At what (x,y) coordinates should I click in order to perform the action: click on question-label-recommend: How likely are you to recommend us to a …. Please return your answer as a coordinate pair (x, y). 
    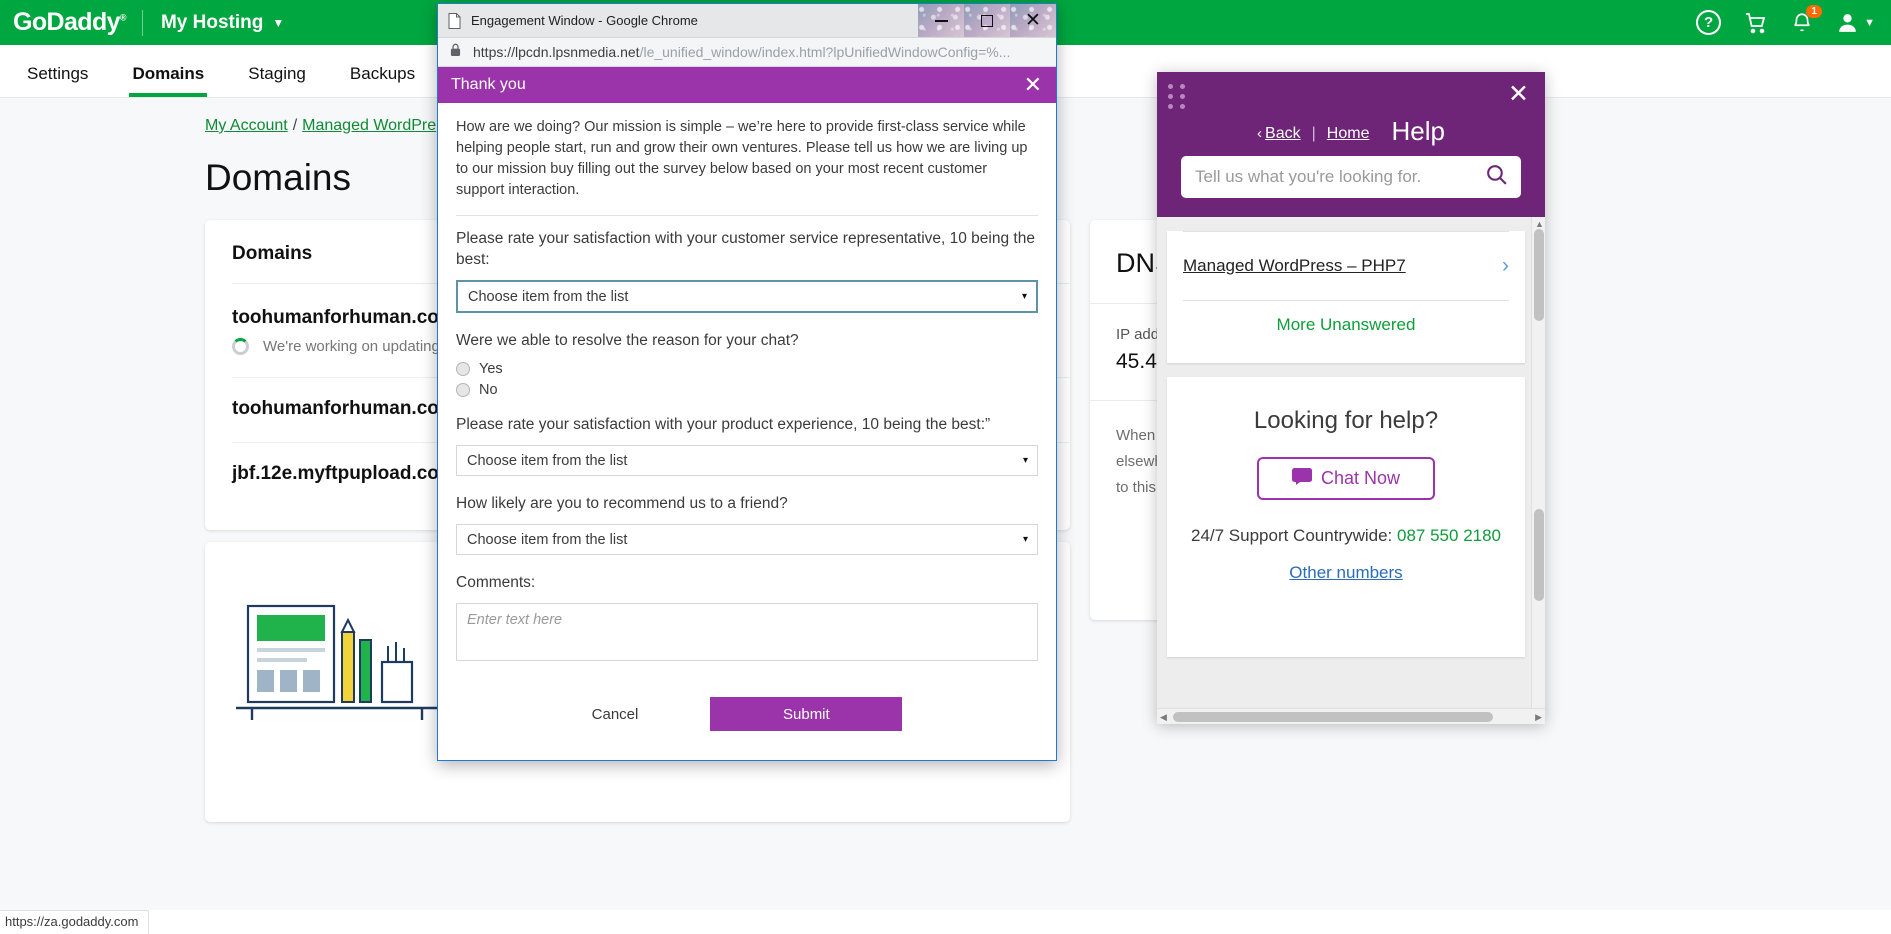
    Looking at the image, I should click on (622, 503).